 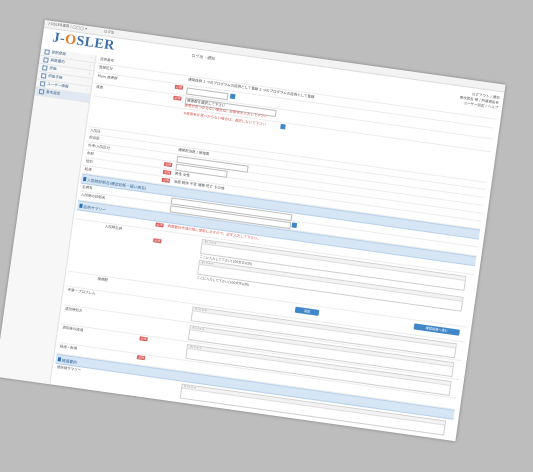 What do you see at coordinates (43, 75) in the screenshot?
I see `book-icon` at bounding box center [43, 75].